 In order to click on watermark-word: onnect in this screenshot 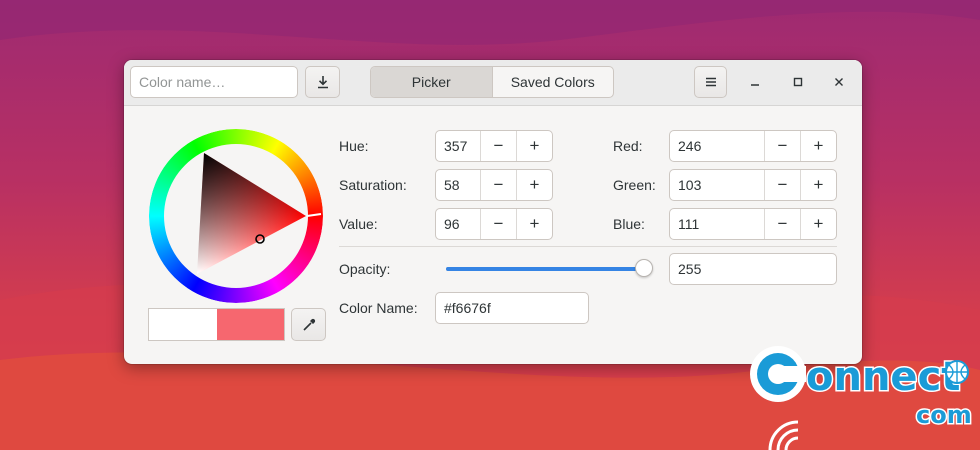, I will do `click(883, 377)`.